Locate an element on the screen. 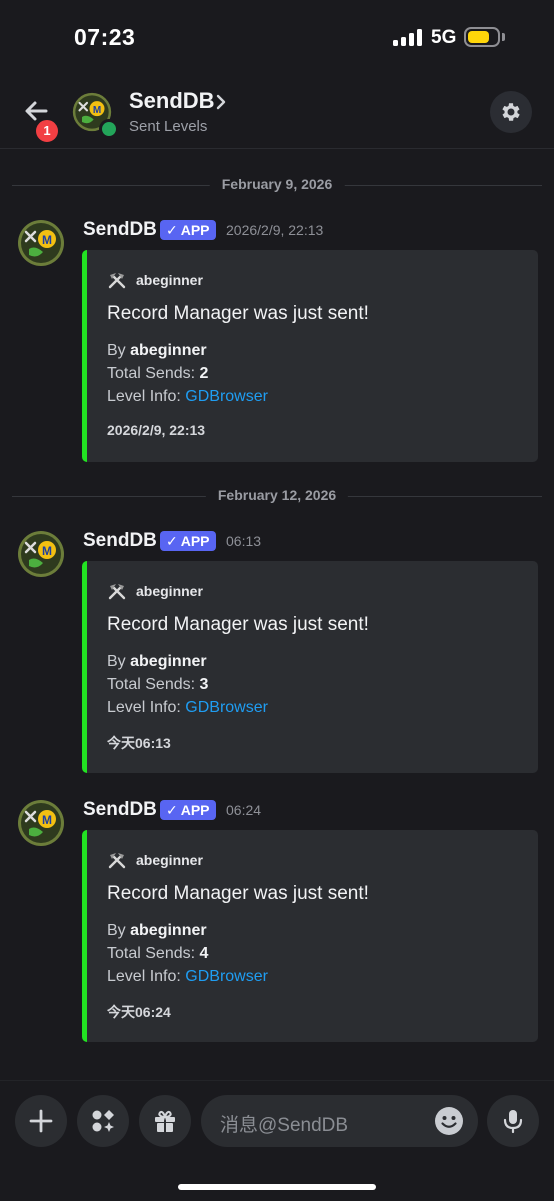  message-composer: 消息@SendDB is located at coordinates (277, 1140).